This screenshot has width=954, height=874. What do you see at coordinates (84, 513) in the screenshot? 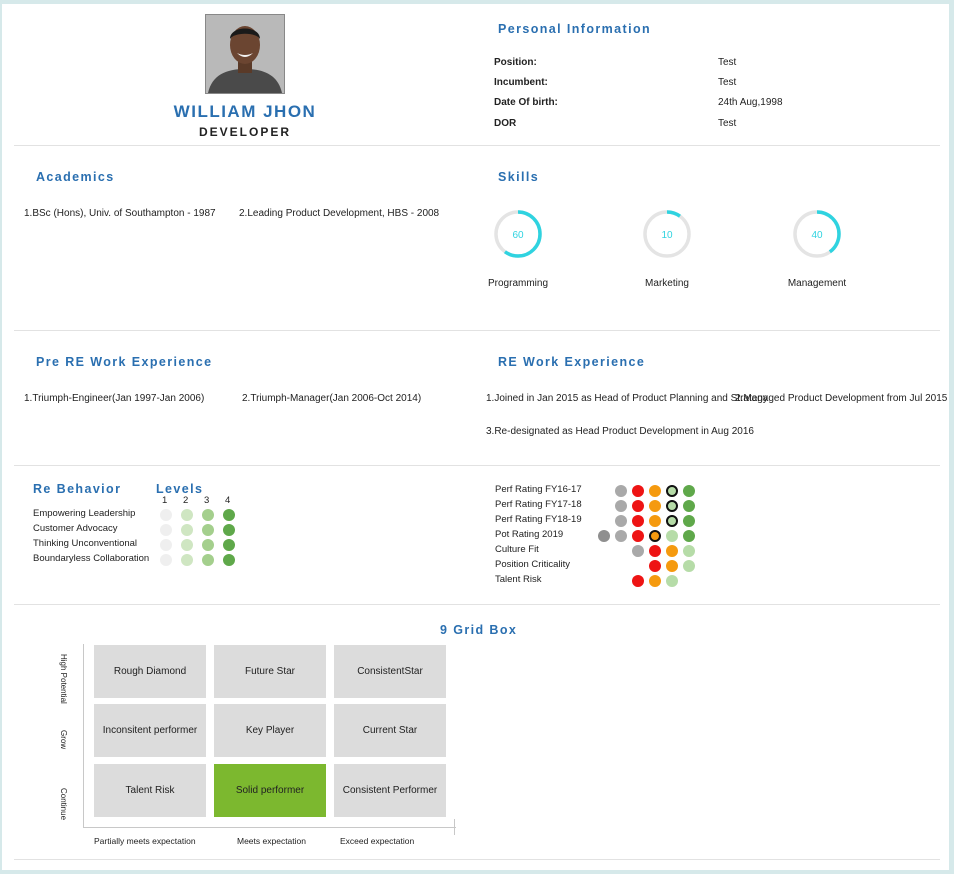
I see `behavior-label: Empowering Leadership` at bounding box center [84, 513].